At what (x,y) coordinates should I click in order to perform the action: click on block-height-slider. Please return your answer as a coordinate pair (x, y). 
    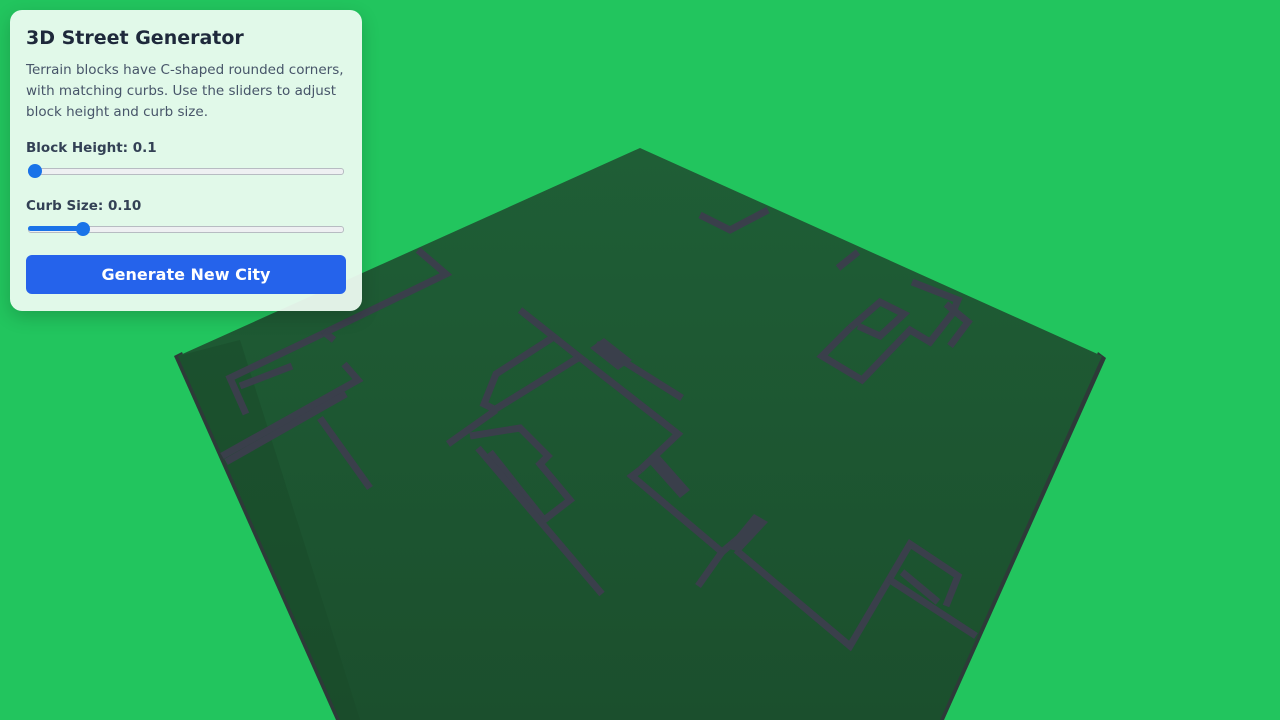
    Looking at the image, I should click on (186, 171).